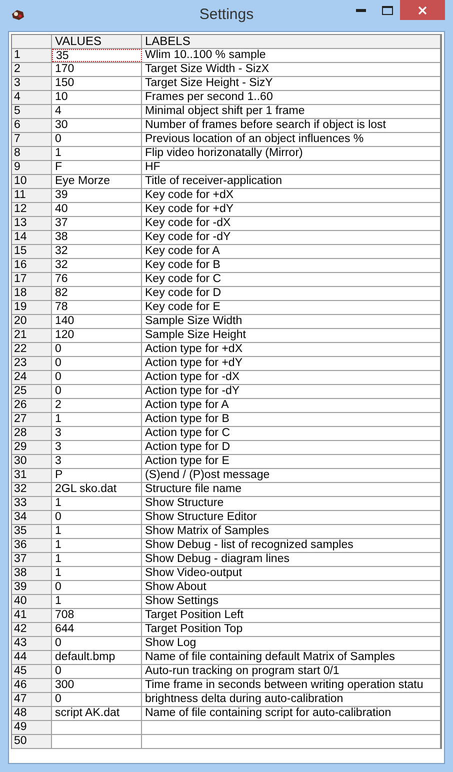 The width and height of the screenshot is (453, 772). I want to click on label-cell-text: Key code for D, so click(183, 293).